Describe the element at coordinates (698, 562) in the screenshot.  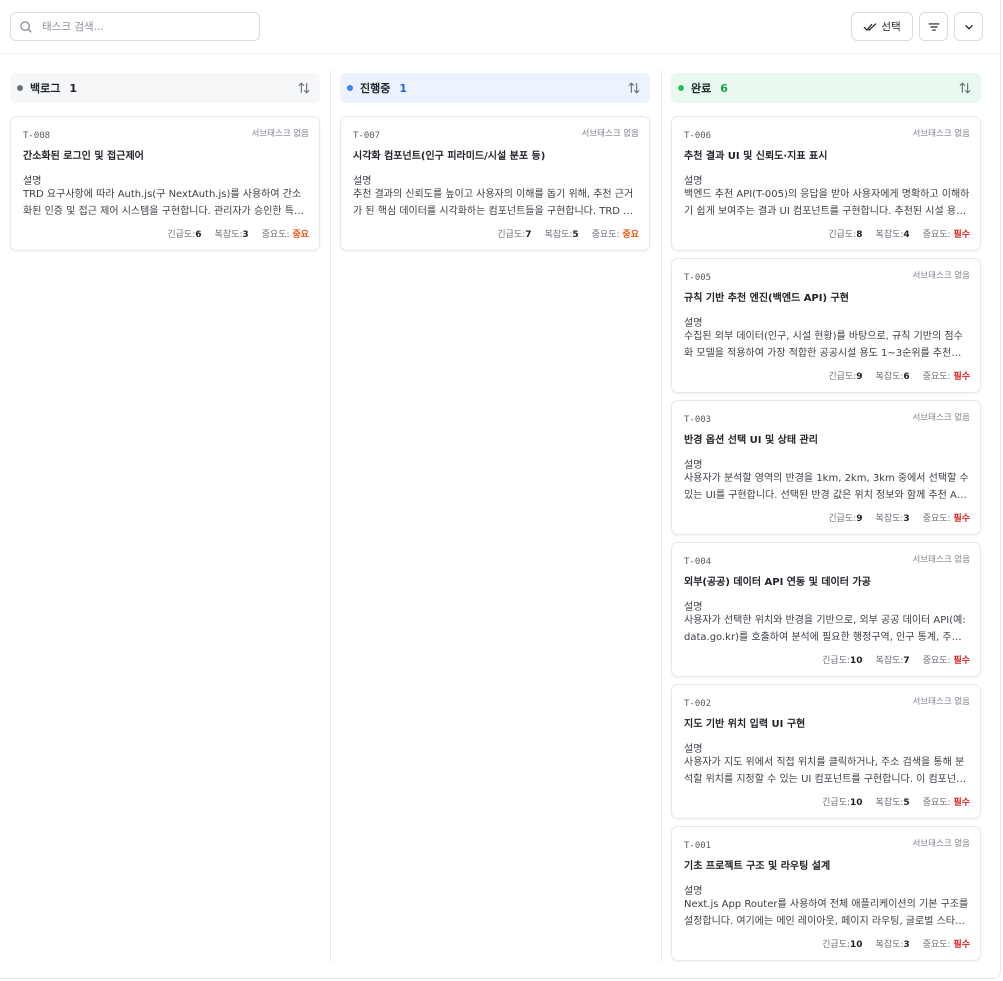
I see `task-id: T-004` at that location.